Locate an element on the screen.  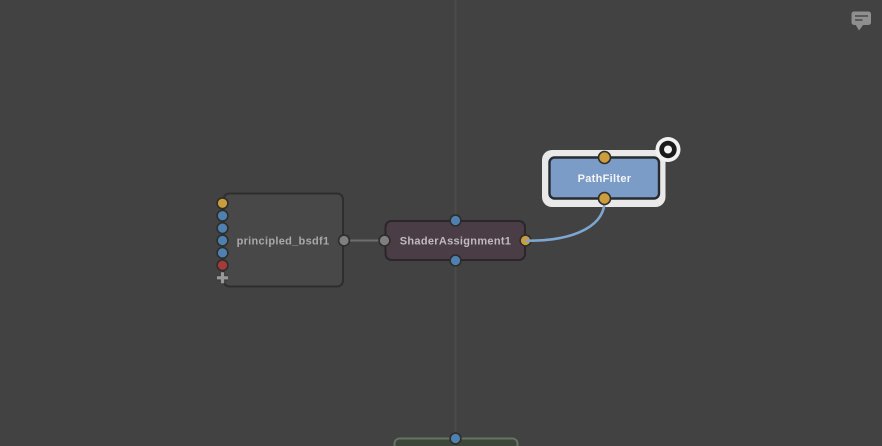
focus-ring-center is located at coordinates (668, 149).